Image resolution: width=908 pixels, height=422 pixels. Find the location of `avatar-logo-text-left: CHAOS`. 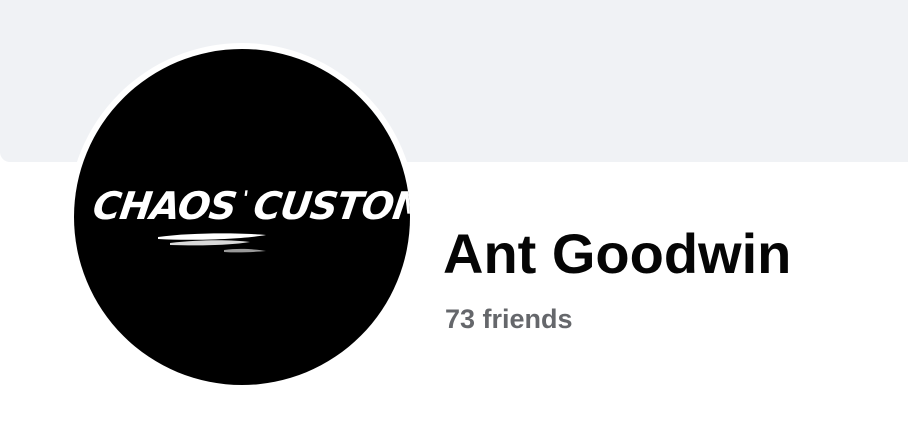

avatar-logo-text-left: CHAOS is located at coordinates (164, 207).